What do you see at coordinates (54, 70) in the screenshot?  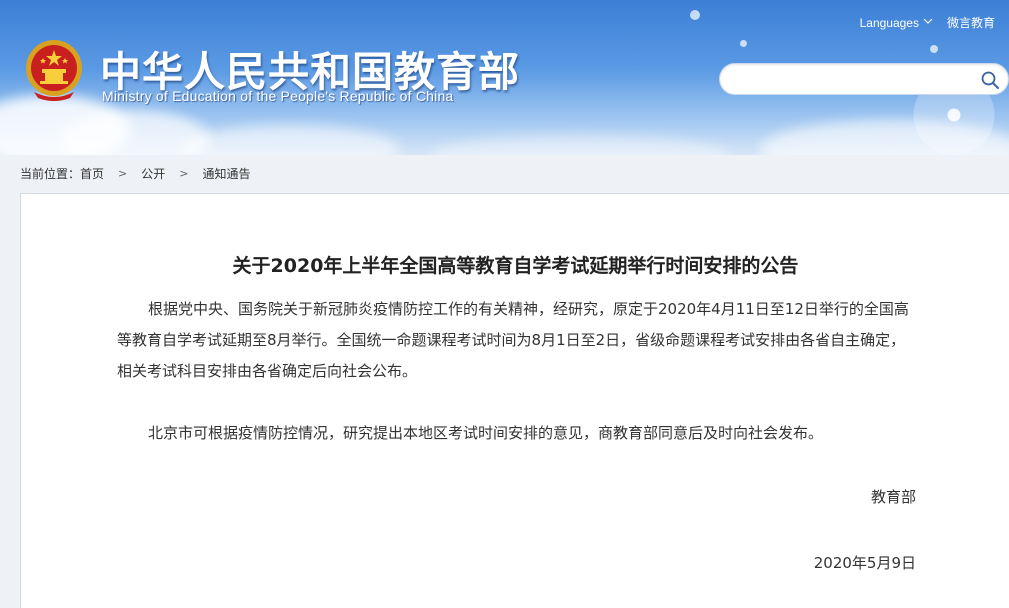 I see `national-emblem-icon` at bounding box center [54, 70].